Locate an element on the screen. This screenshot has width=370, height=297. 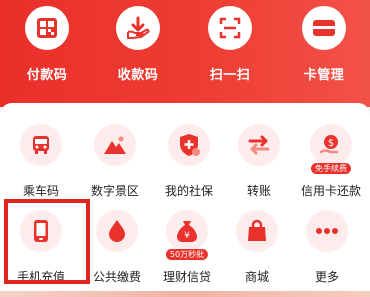
public-payment-label: 公共缴费 is located at coordinates (116, 277).